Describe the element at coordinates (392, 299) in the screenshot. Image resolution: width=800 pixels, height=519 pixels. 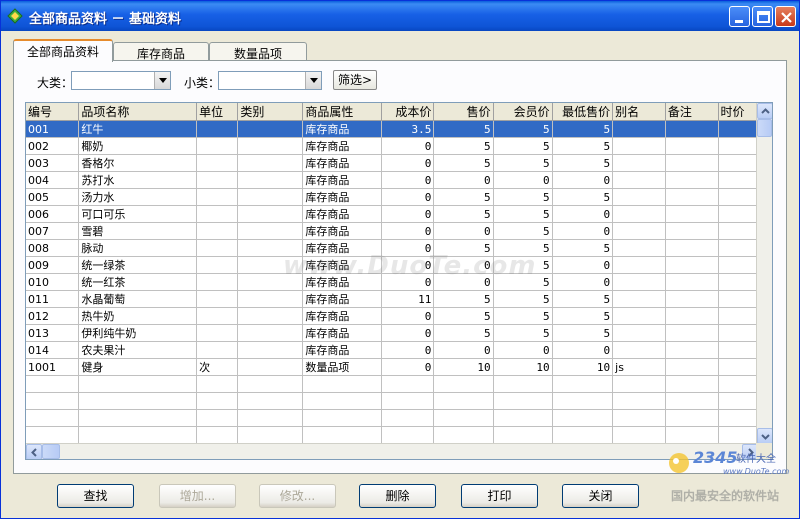
I see `table-row: 011 水晶葡萄 库存商品 11 5 5 5` at that location.